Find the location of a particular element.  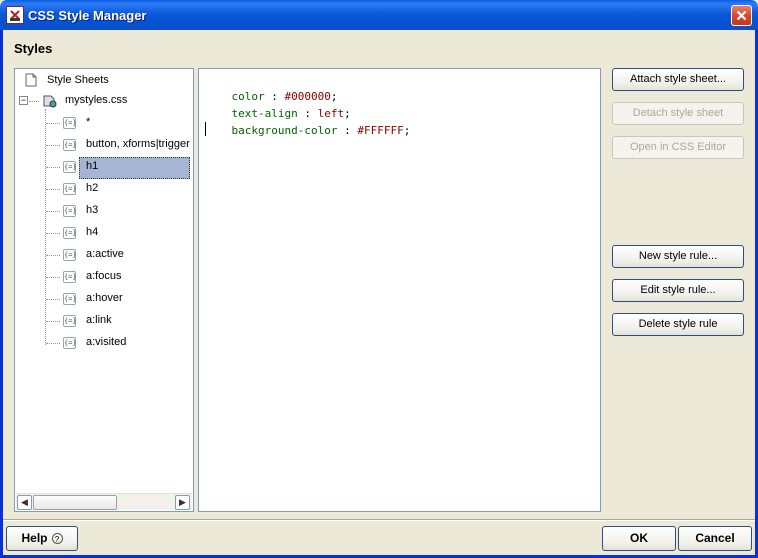

help-button: Help? is located at coordinates (42, 538).